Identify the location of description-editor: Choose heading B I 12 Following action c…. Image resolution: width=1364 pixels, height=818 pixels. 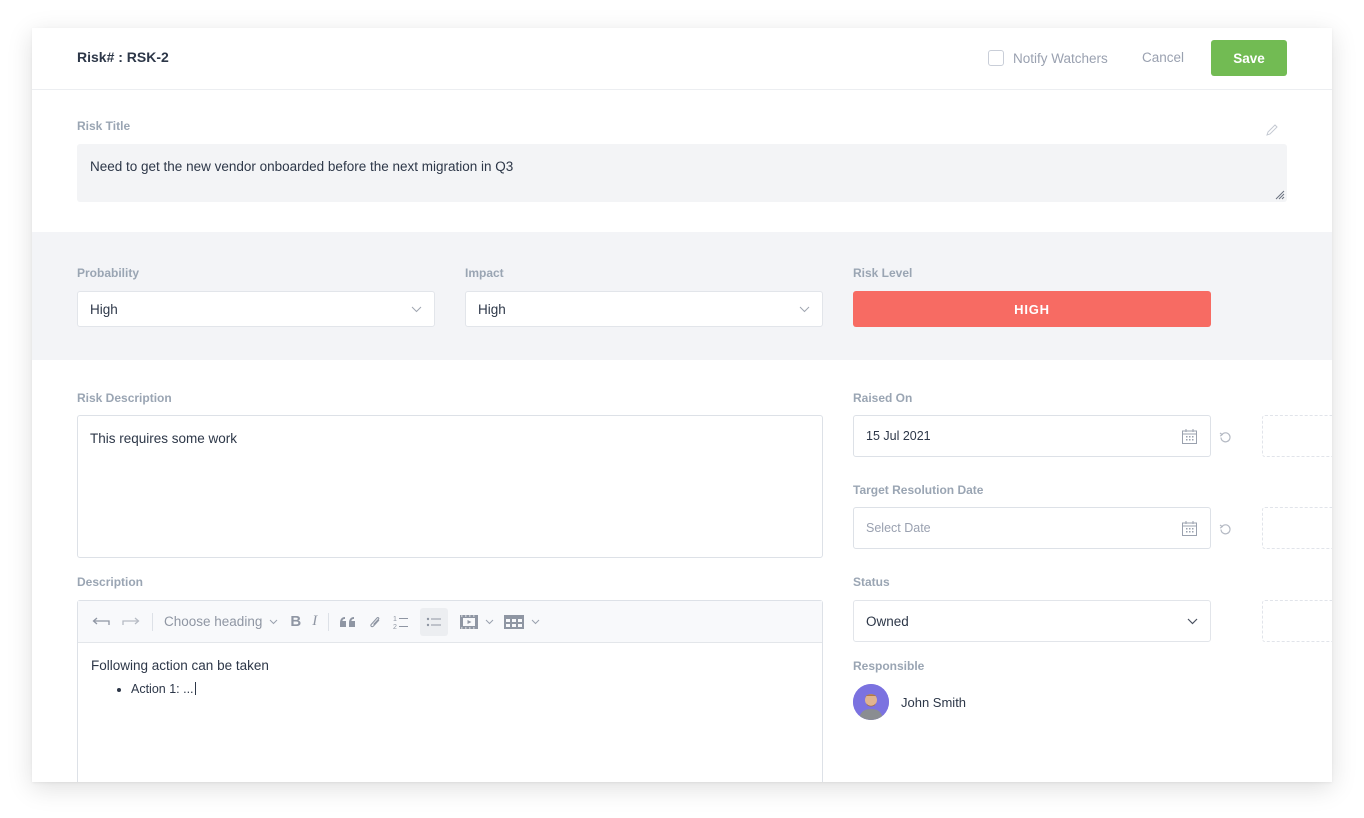
(450, 691).